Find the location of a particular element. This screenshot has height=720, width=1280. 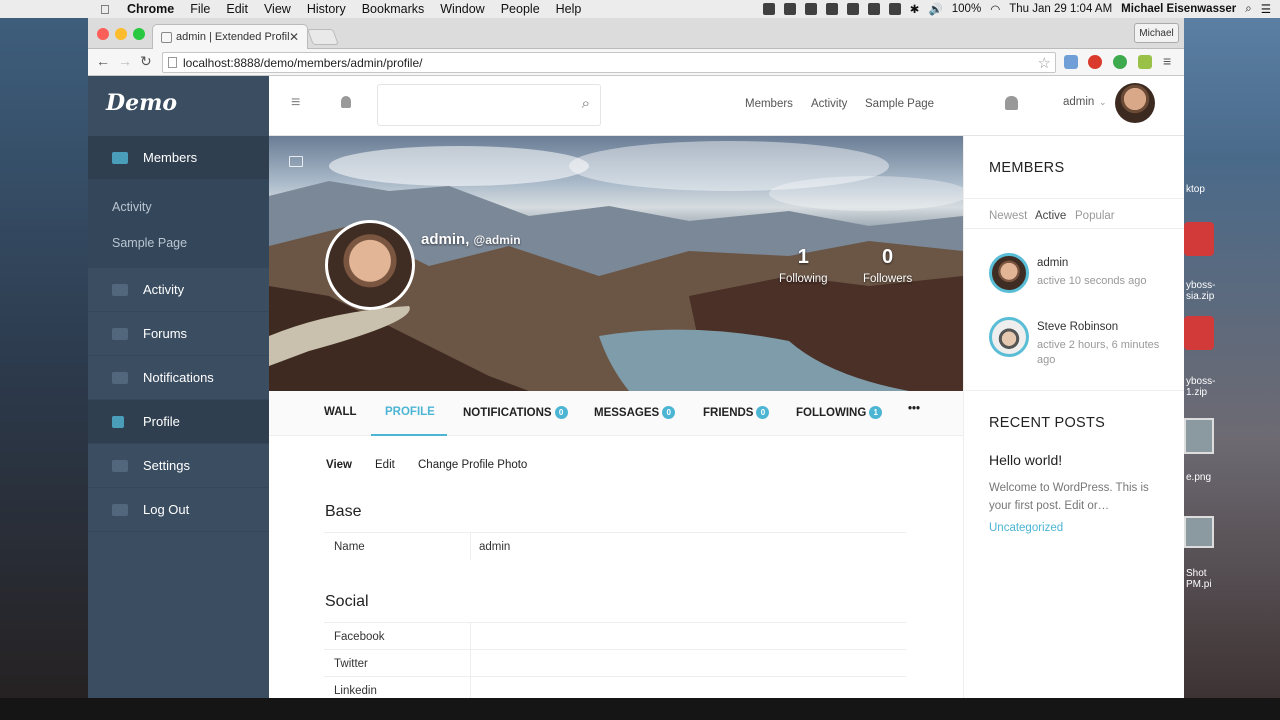

minimize-window-icon is located at coordinates (121, 34).